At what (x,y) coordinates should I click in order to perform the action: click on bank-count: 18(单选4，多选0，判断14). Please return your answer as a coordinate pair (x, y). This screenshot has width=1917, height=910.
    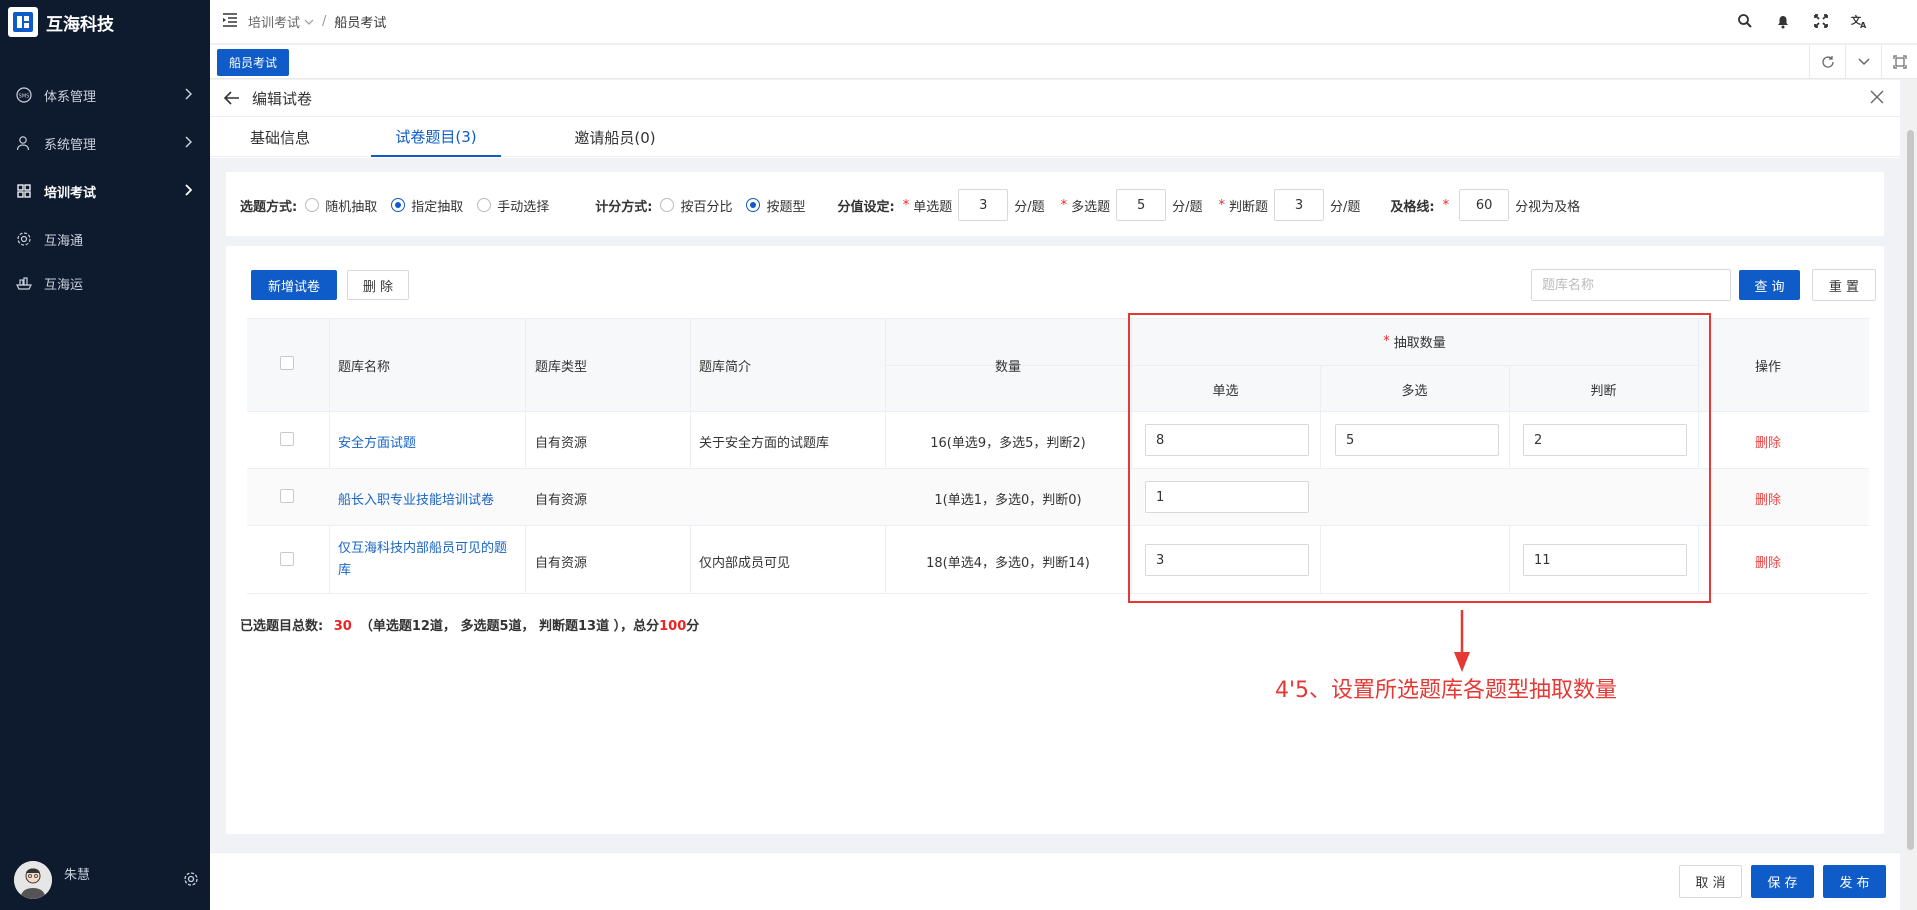
    Looking at the image, I should click on (1008, 563).